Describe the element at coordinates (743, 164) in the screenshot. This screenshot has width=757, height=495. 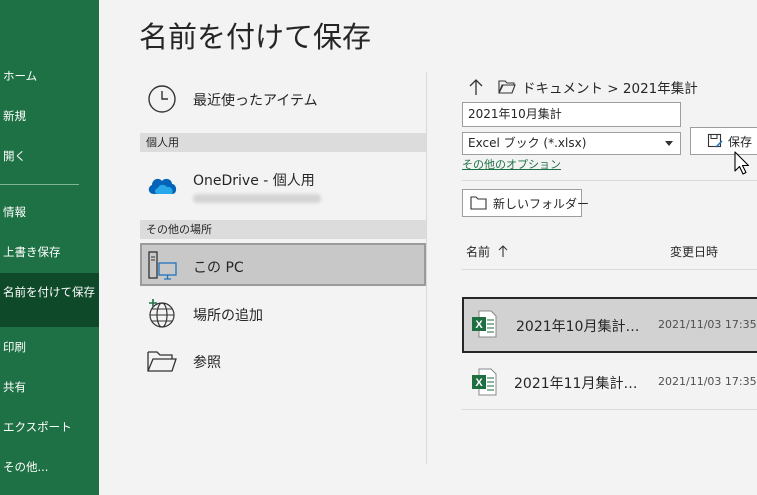
I see `mouse-pointer-icon` at that location.